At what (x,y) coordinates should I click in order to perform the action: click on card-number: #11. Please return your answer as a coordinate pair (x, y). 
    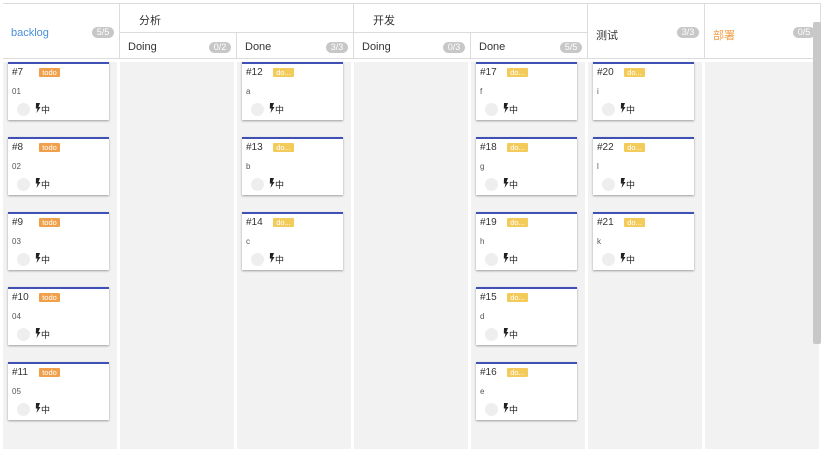
    Looking at the image, I should click on (20, 372).